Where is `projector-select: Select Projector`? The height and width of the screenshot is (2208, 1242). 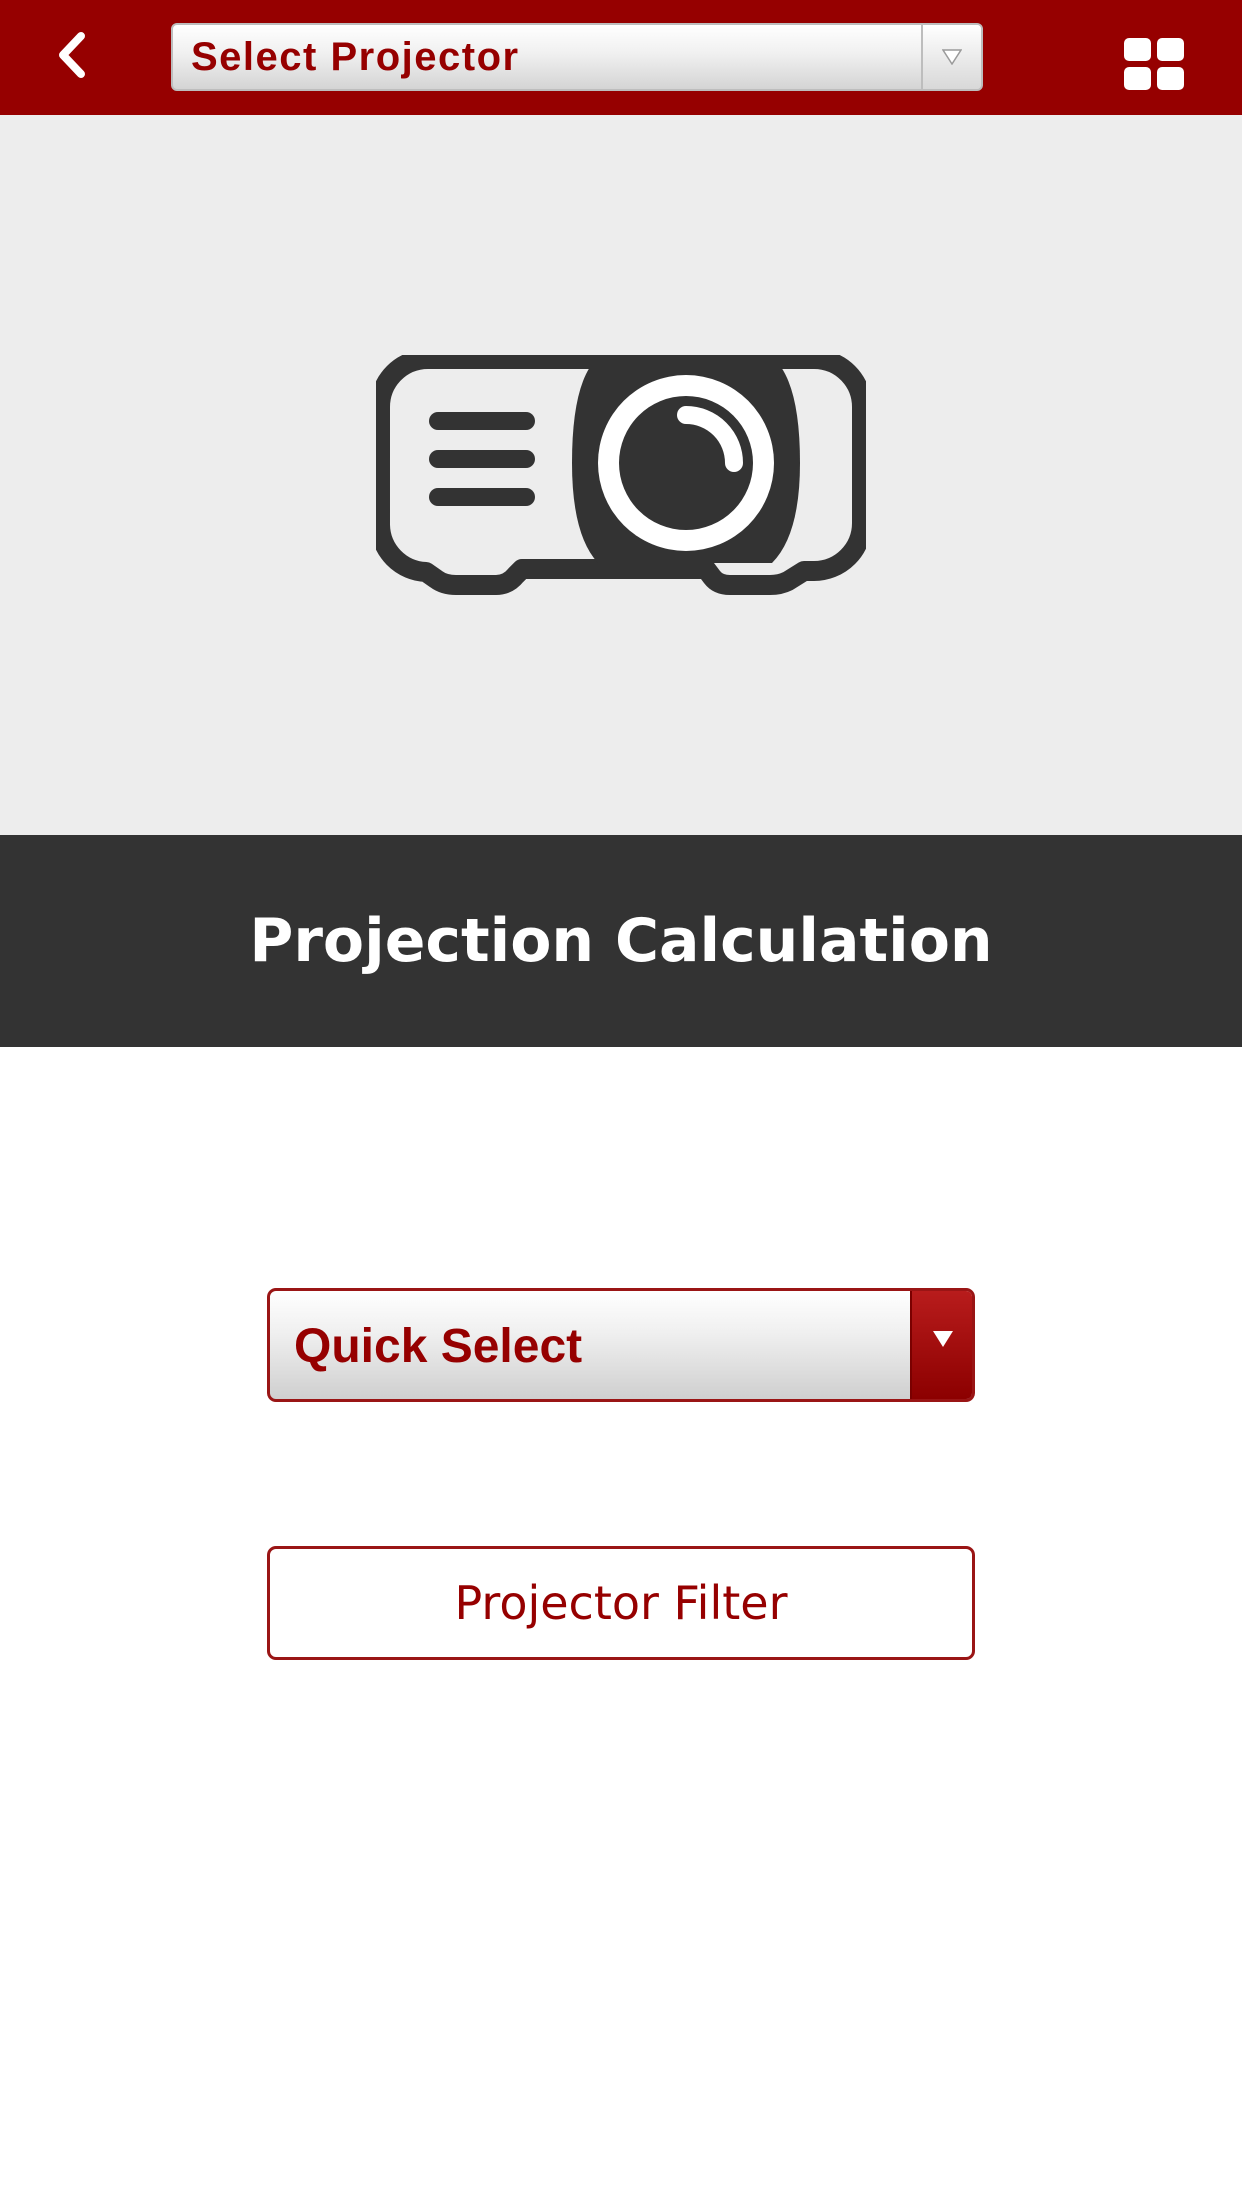
projector-select: Select Projector is located at coordinates (577, 57).